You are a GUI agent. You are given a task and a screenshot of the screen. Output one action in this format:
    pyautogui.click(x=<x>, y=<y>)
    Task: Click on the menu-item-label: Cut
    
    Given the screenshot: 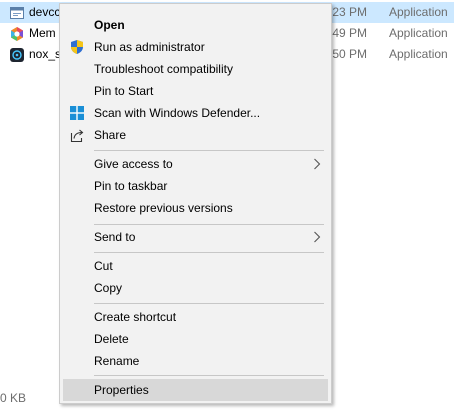 What is the action you would take?
    pyautogui.click(x=103, y=266)
    